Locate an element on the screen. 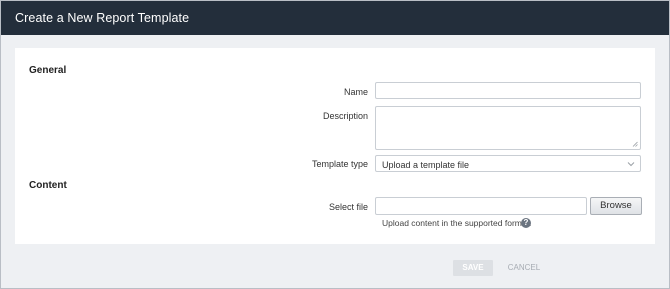  description-label: Description is located at coordinates (345, 116).